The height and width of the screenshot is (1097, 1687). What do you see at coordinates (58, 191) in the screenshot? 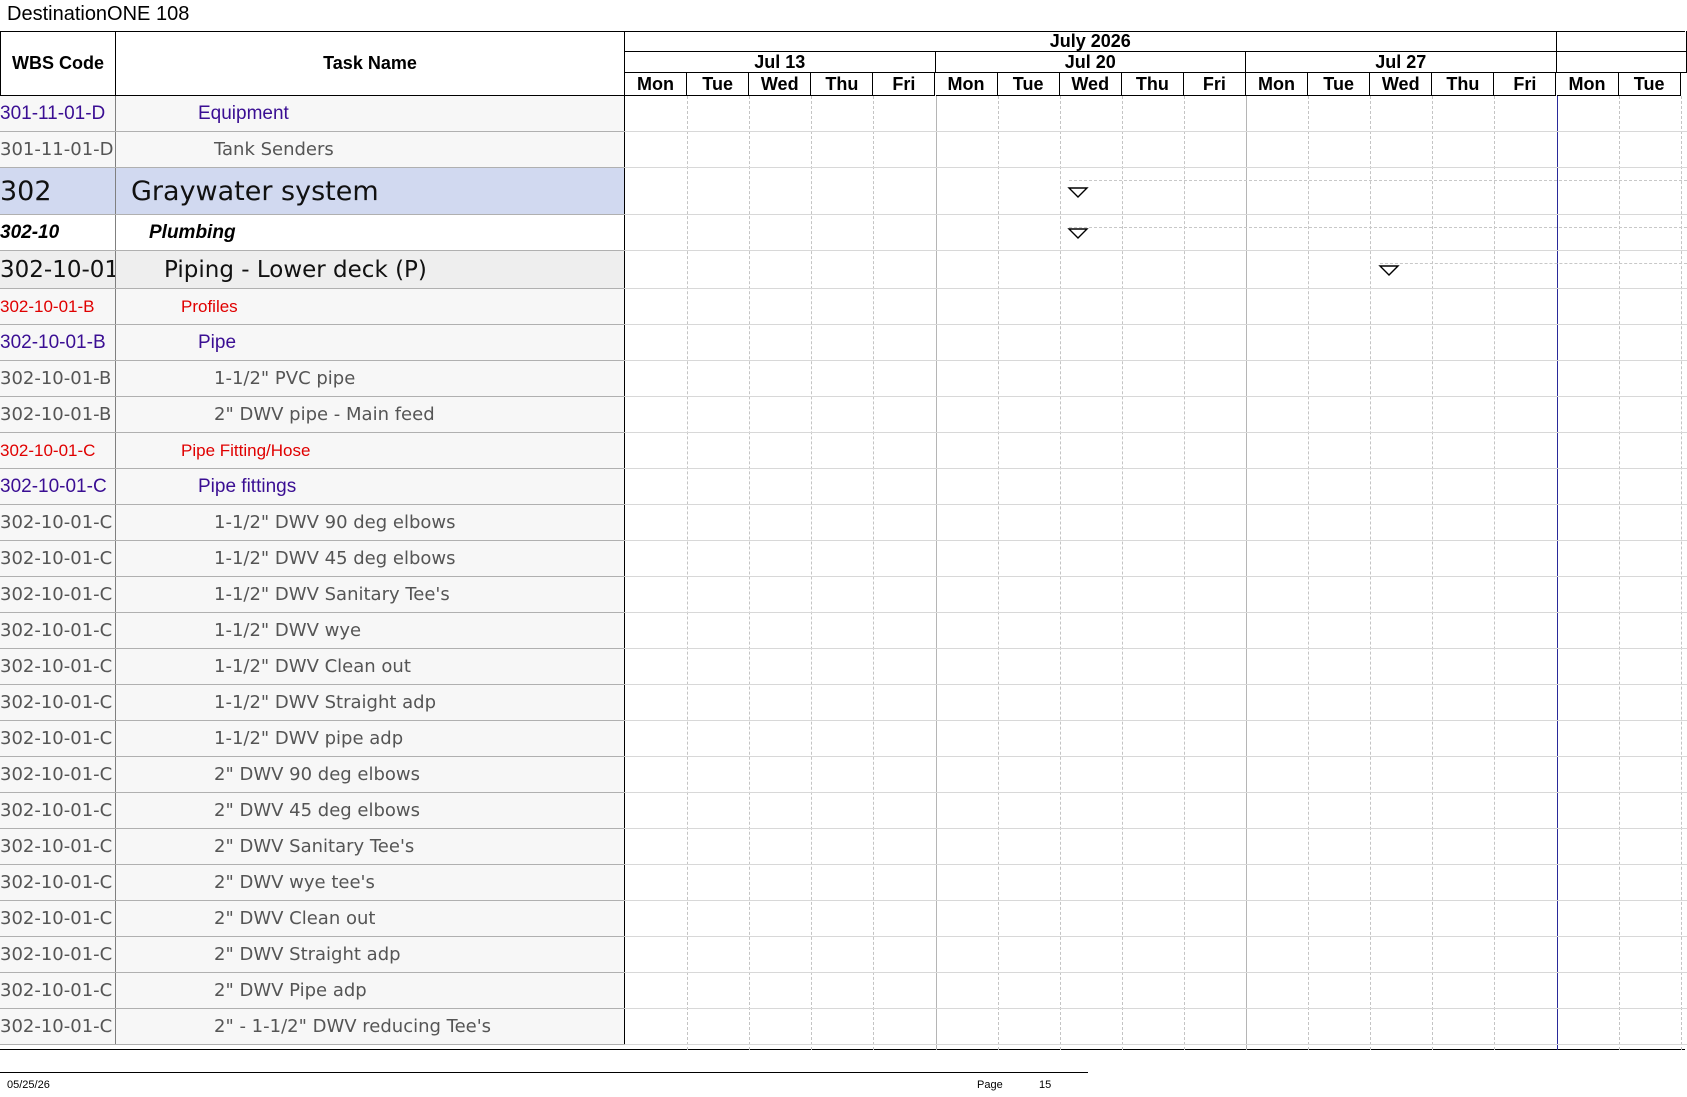
I see `wbs-code-cell: 302` at bounding box center [58, 191].